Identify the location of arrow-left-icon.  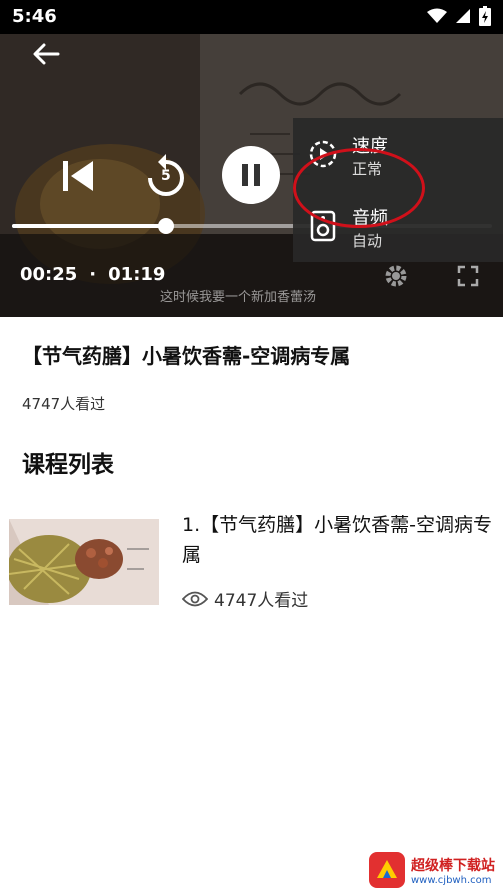
(46, 54).